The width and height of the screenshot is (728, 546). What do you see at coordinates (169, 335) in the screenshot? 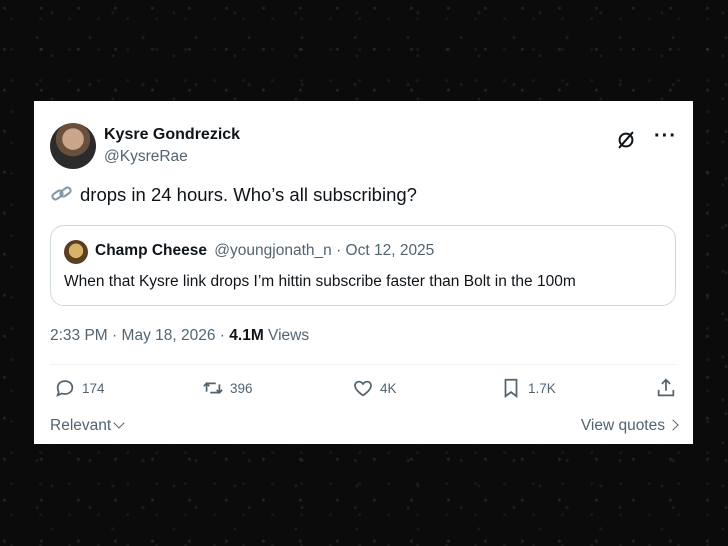
I see `tweet-date: May 18, 2026` at bounding box center [169, 335].